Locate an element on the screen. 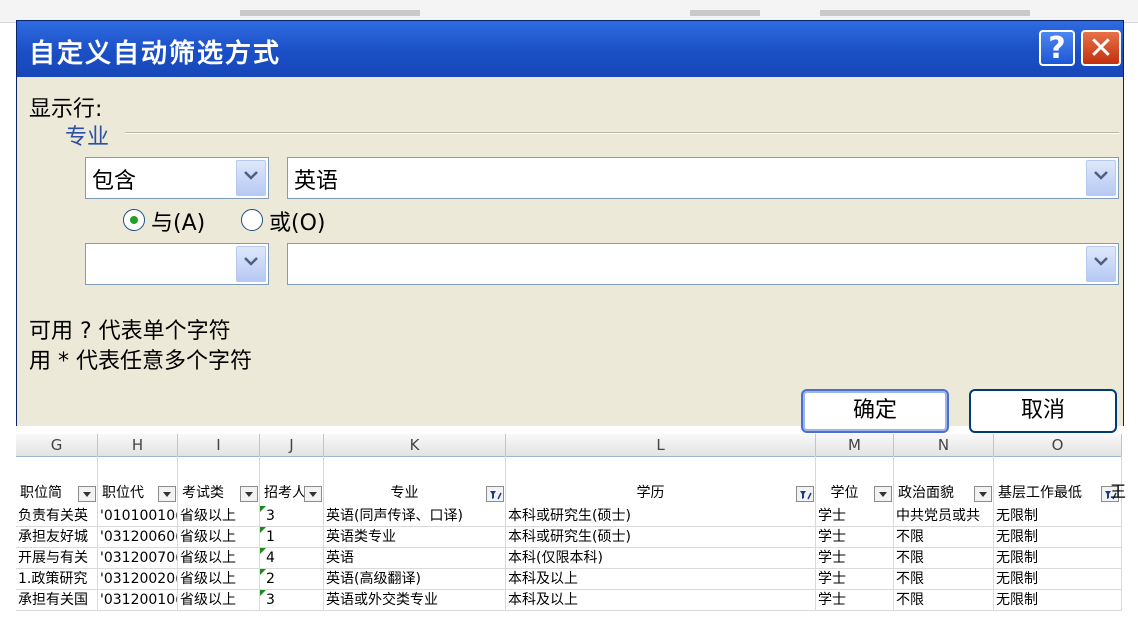  condition2-value-combobox is located at coordinates (703, 264).